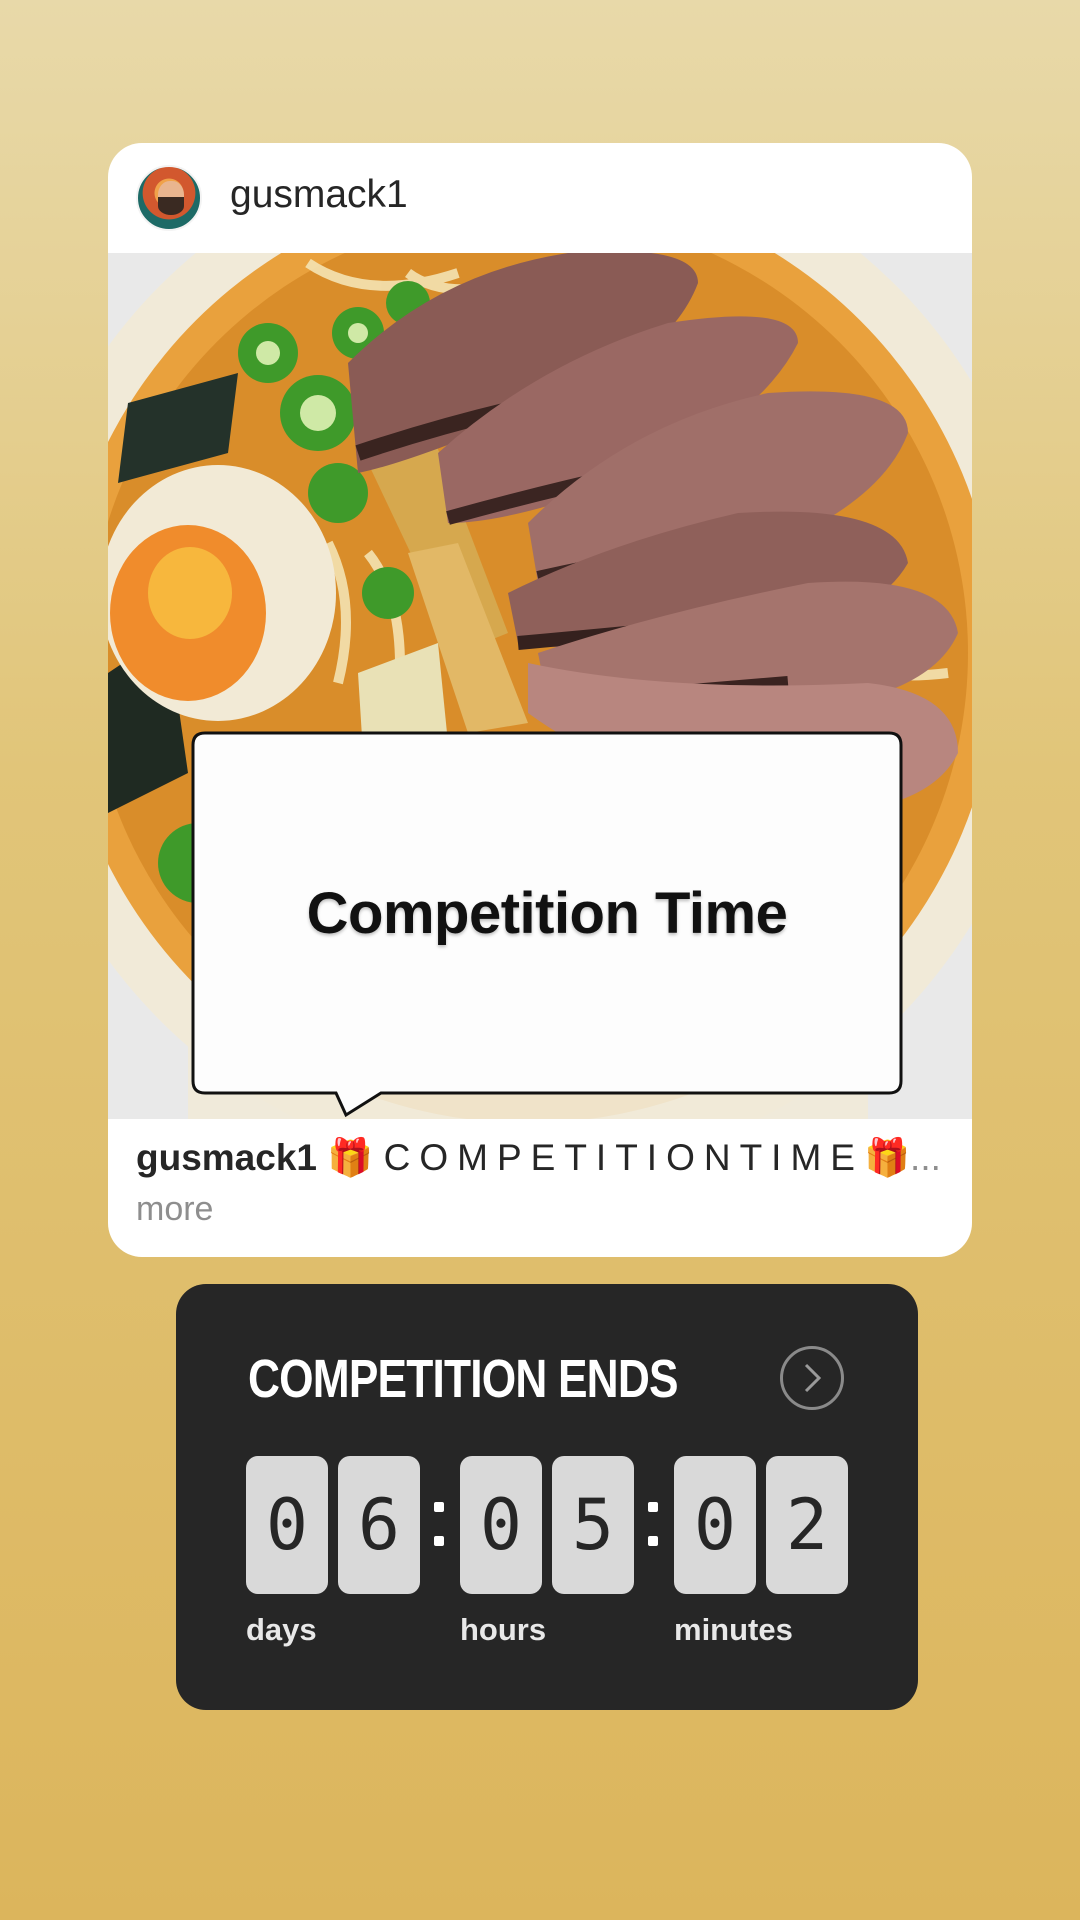  Describe the element at coordinates (807, 1525) in the screenshot. I see `minutes-digit-2: 2` at that location.